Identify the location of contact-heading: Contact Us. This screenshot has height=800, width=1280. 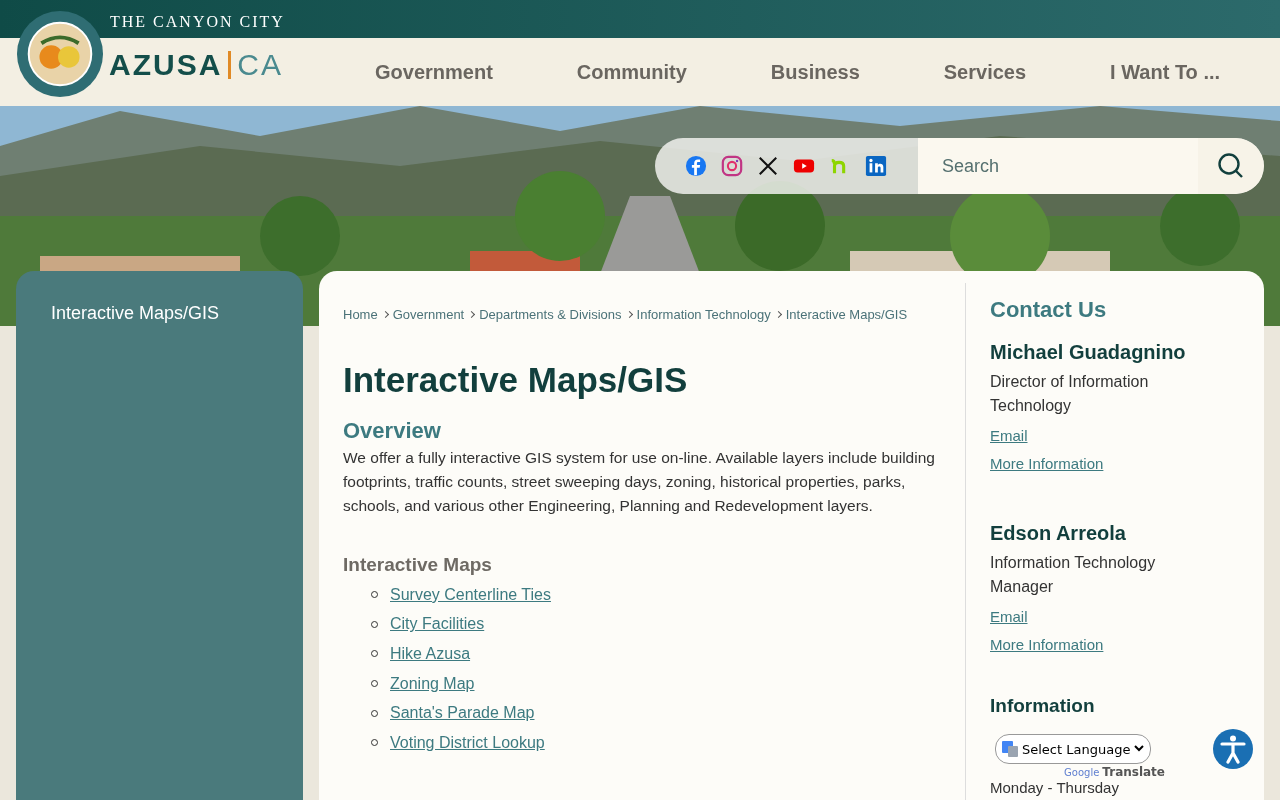
(1049, 310).